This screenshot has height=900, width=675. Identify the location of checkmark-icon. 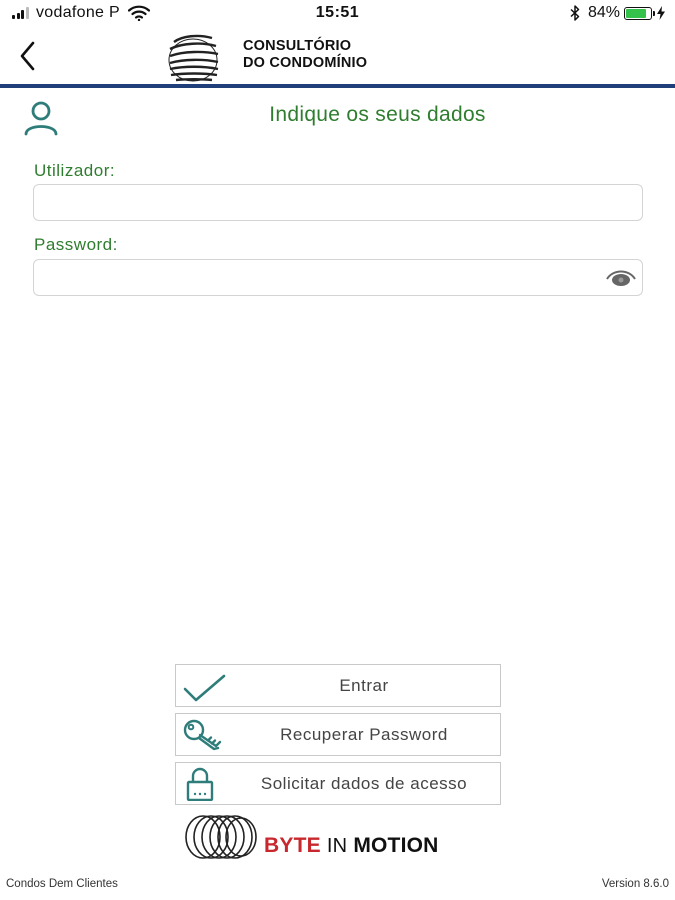
(204, 688).